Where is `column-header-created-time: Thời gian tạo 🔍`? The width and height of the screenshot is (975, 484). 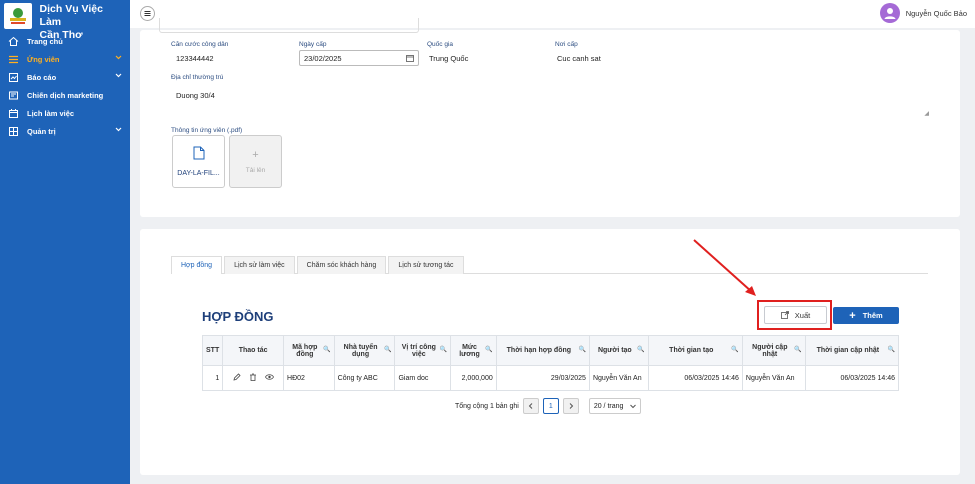
column-header-created-time: Thời gian tạo 🔍 is located at coordinates (695, 351).